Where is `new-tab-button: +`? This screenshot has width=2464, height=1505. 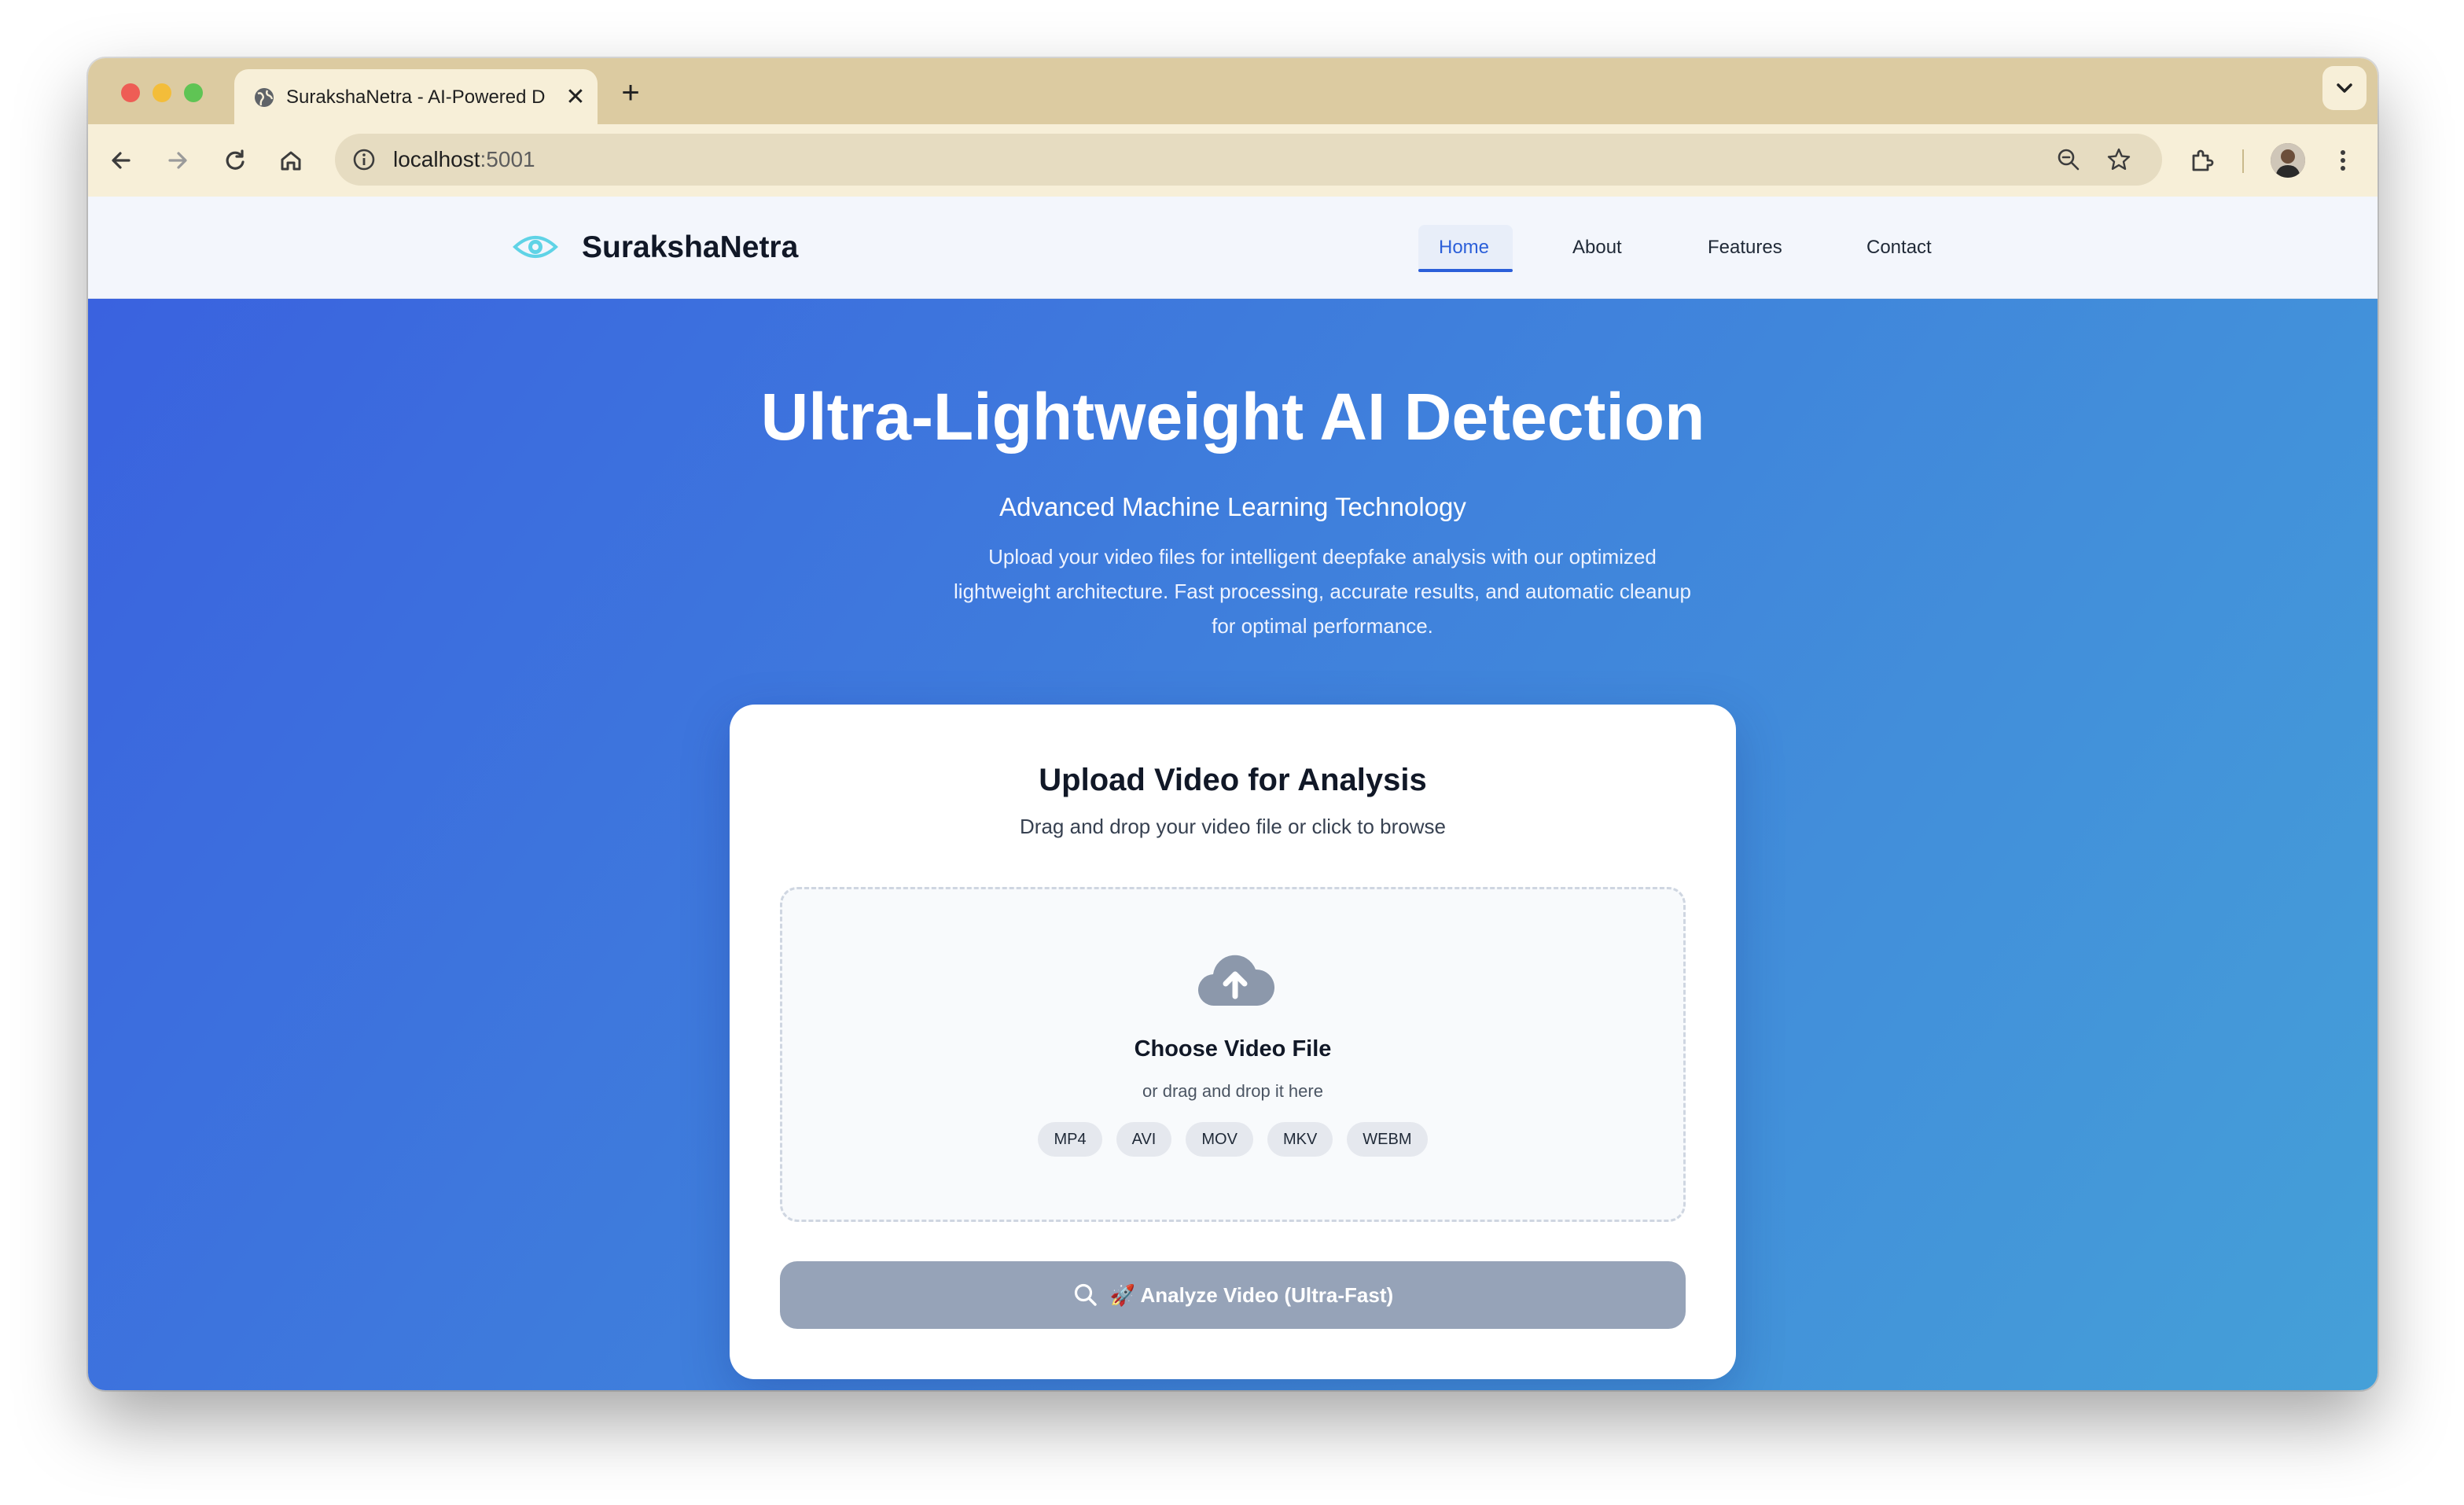
new-tab-button: + is located at coordinates (630, 93).